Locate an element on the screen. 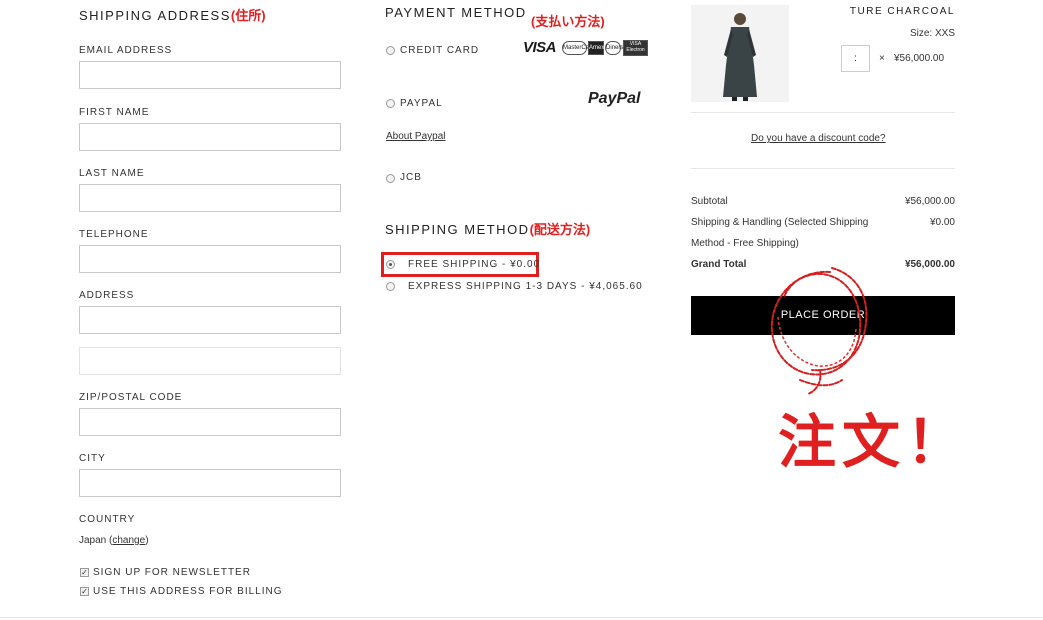 Image resolution: width=1043 pixels, height=620 pixels. city-label: CITY is located at coordinates (92, 458).